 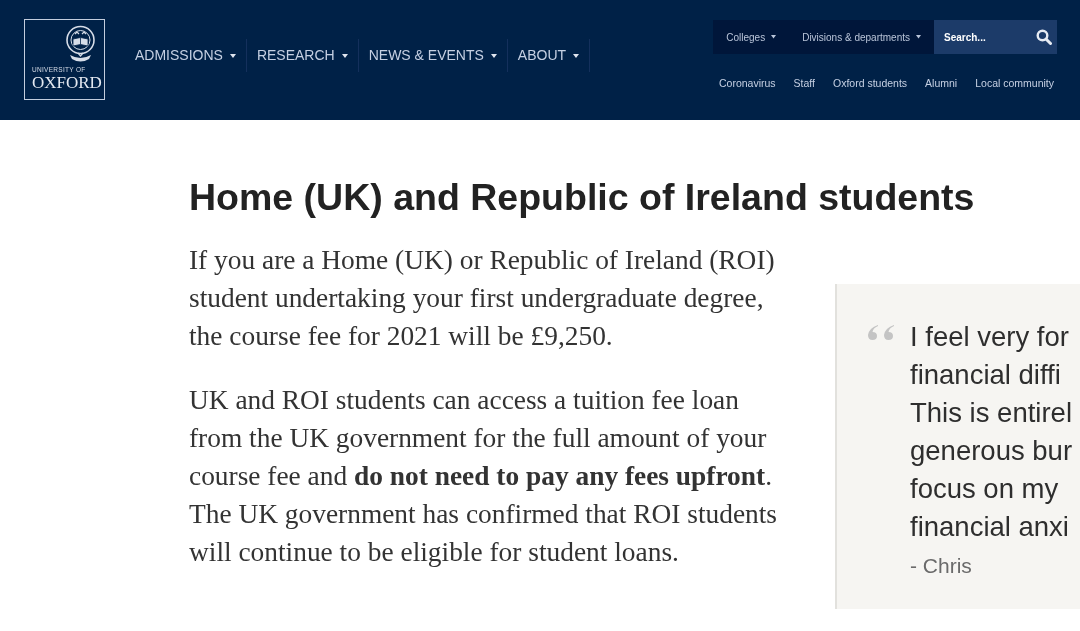 I want to click on menu-dropdown: Divisions & departments, so click(x=861, y=37).